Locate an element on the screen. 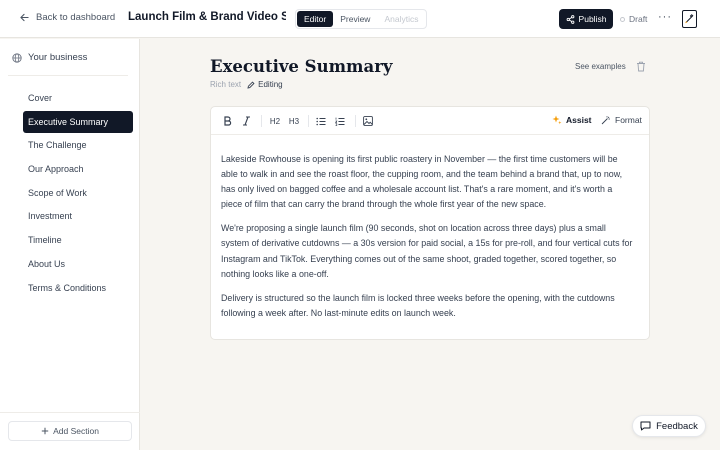 The width and height of the screenshot is (720, 450). italic-button is located at coordinates (246, 121).